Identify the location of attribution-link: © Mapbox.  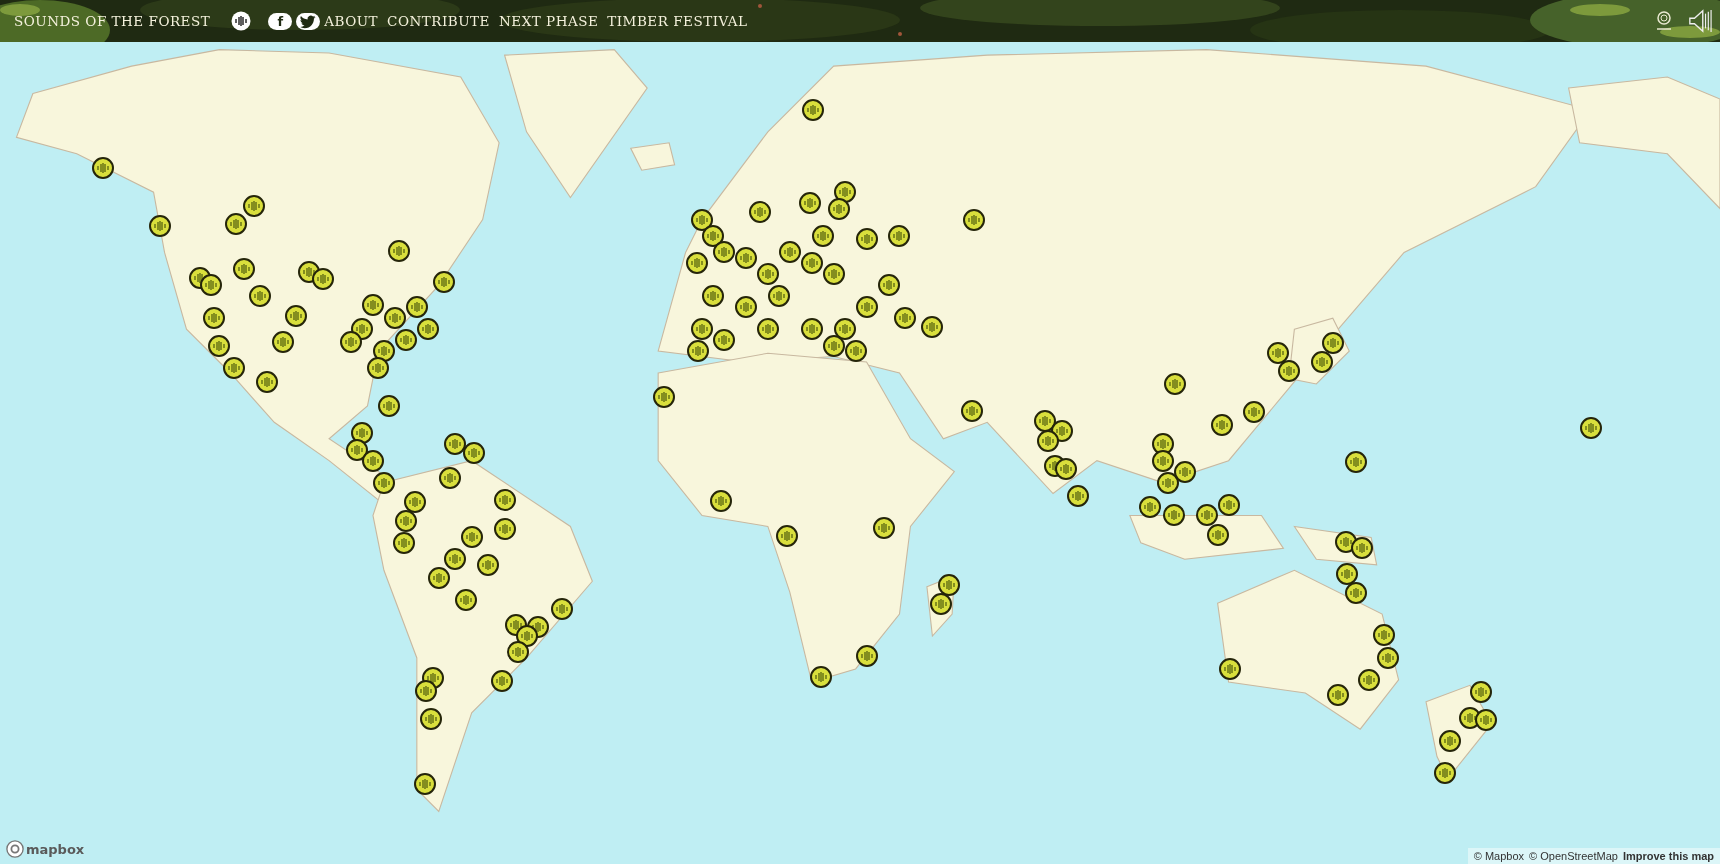
(1499, 856).